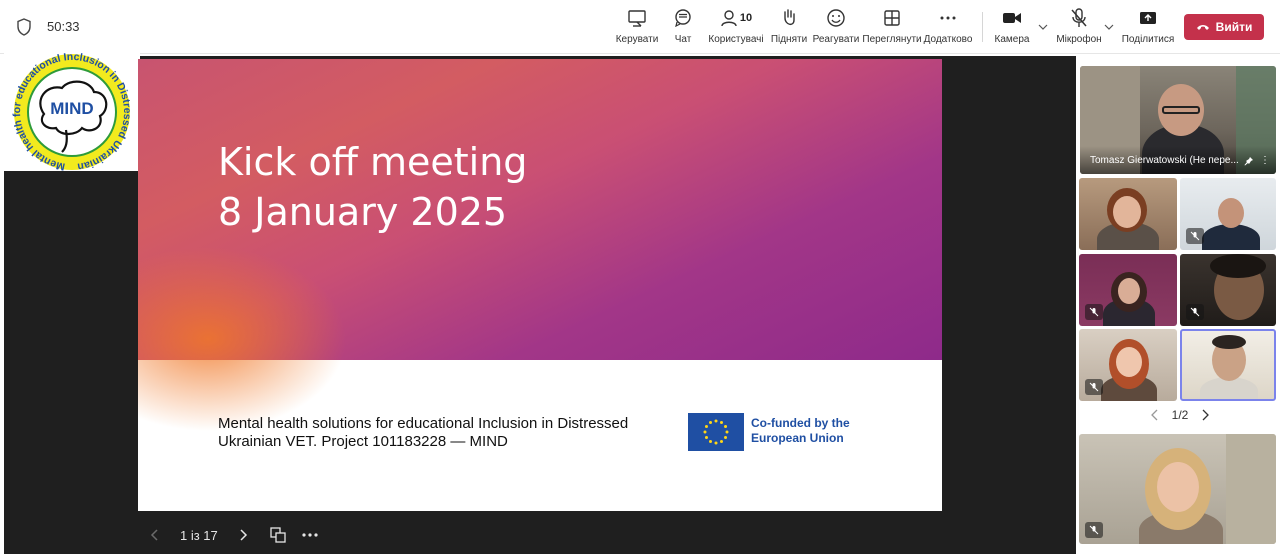 The width and height of the screenshot is (1280, 556). I want to click on grid-icon, so click(892, 18).